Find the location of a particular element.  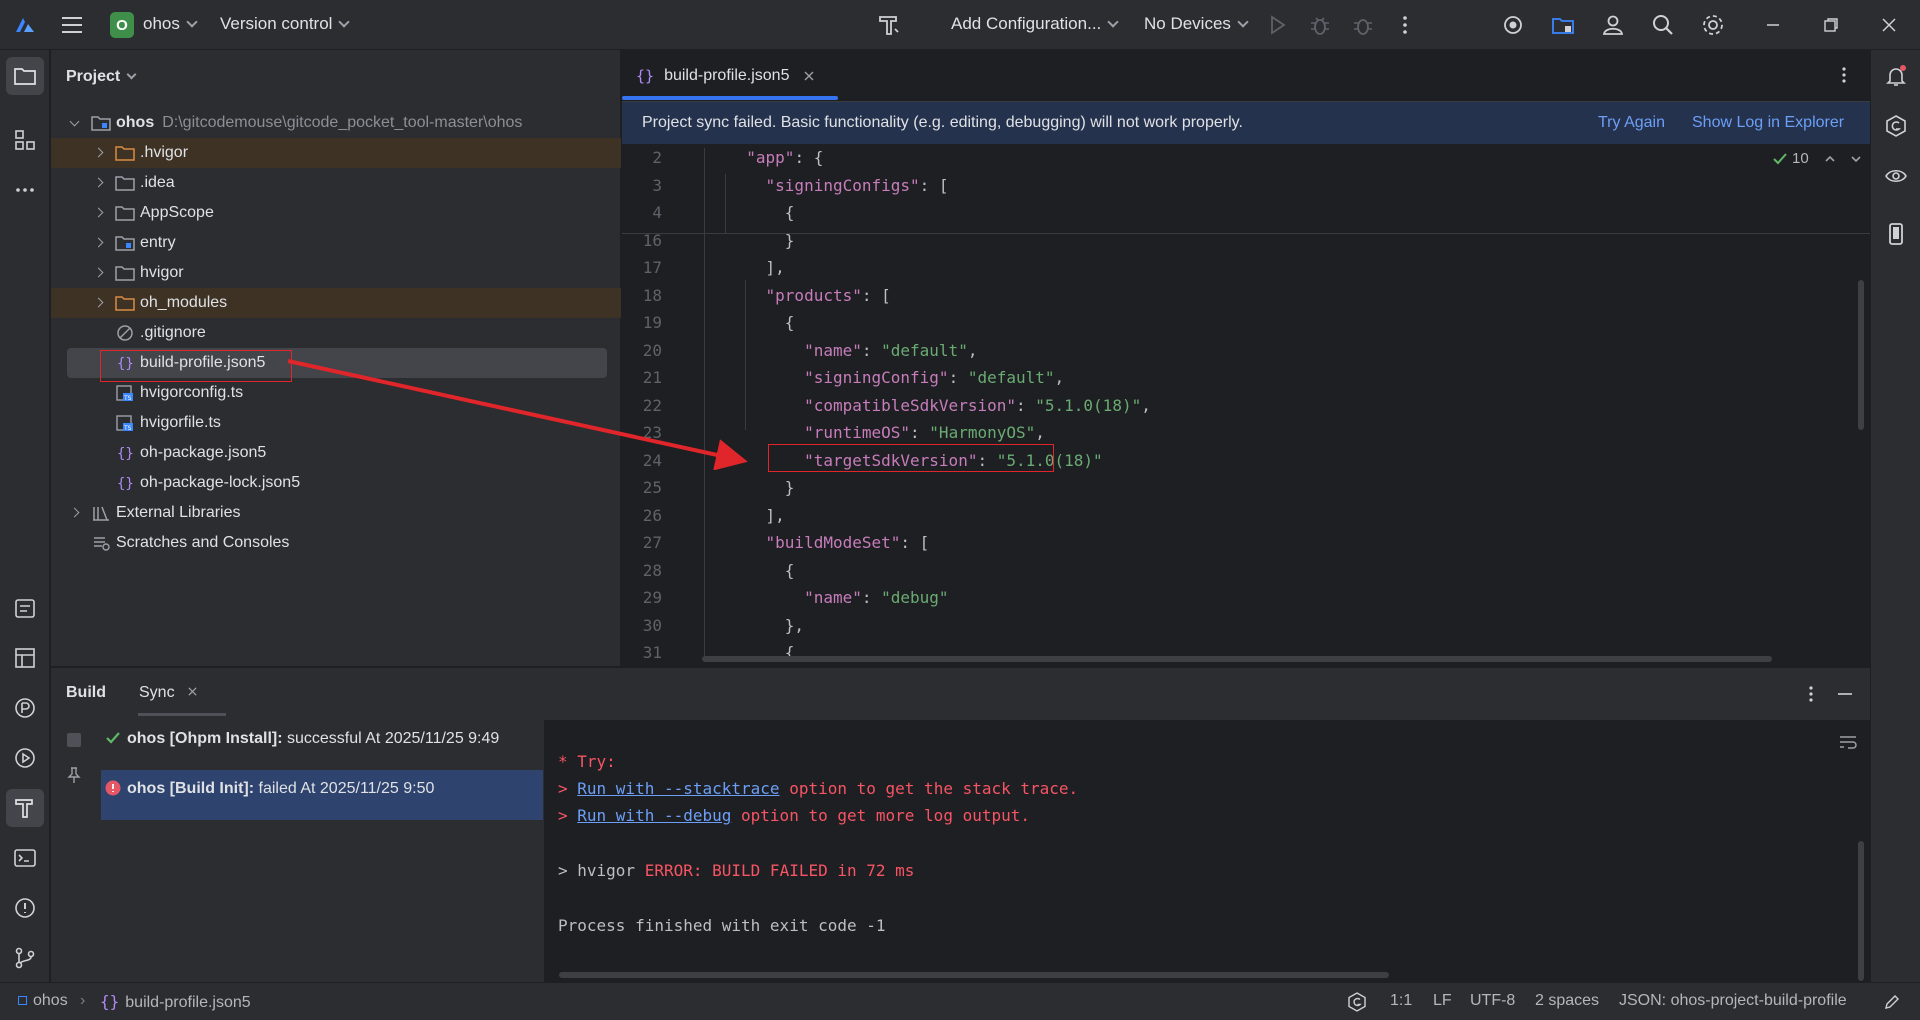

restore-icon is located at coordinates (1831, 25).